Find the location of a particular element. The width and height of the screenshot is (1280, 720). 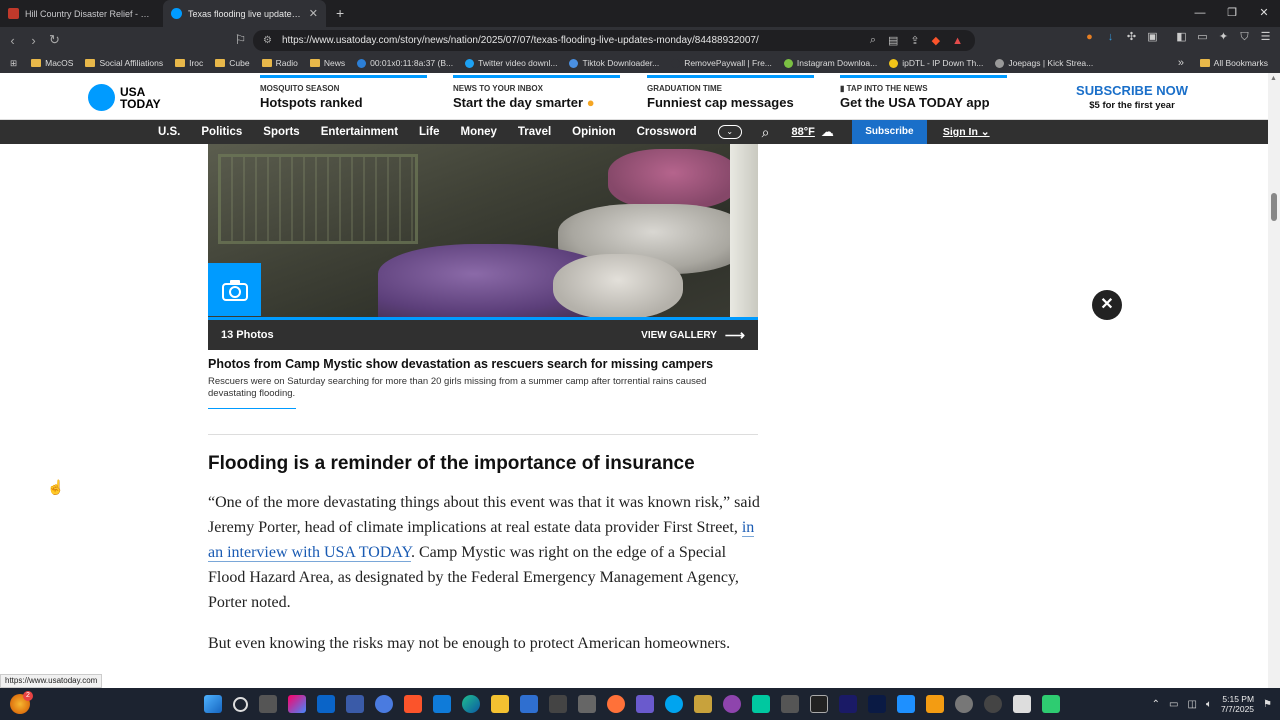

zoom-icon: ⌕ is located at coordinates (873, 40).